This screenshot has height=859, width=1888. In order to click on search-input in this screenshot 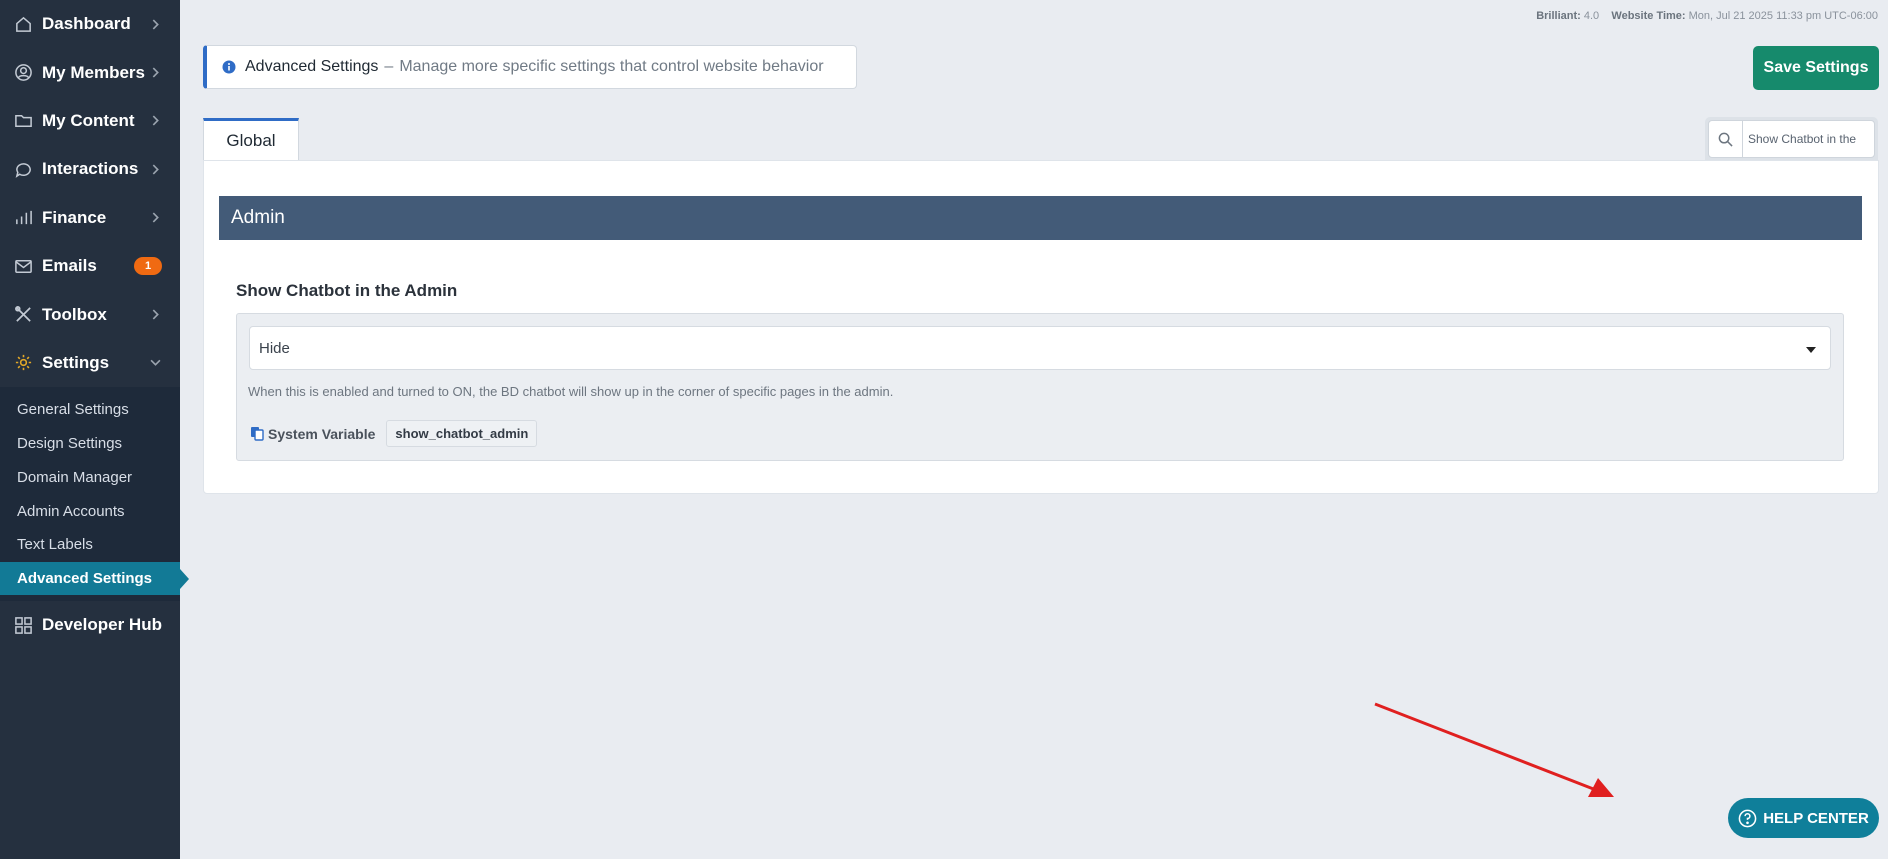, I will do `click(1805, 139)`.